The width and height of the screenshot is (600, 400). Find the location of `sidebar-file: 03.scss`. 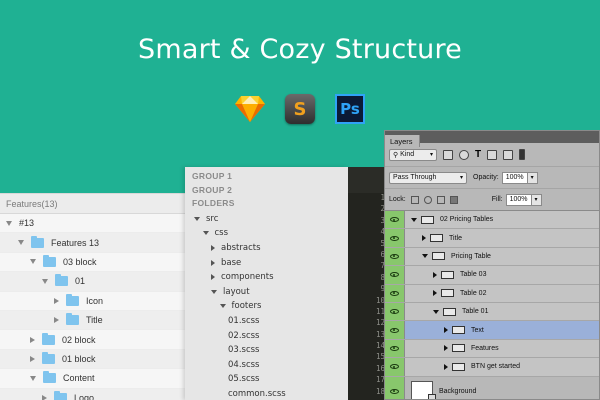

sidebar-file: 03.scss is located at coordinates (266, 350).